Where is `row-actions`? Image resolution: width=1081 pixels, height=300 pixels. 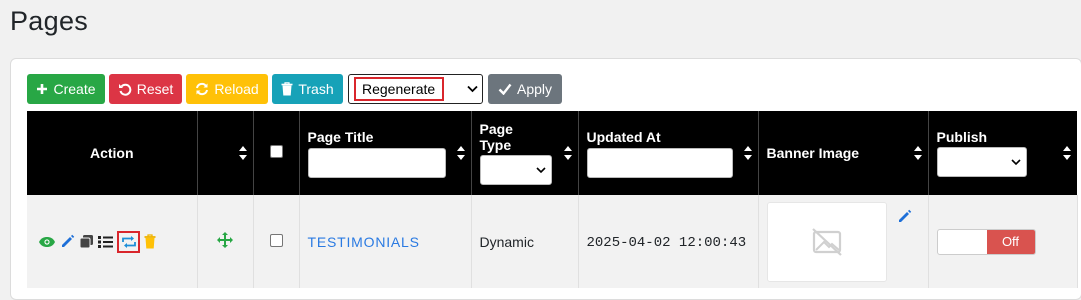
row-actions is located at coordinates (112, 241).